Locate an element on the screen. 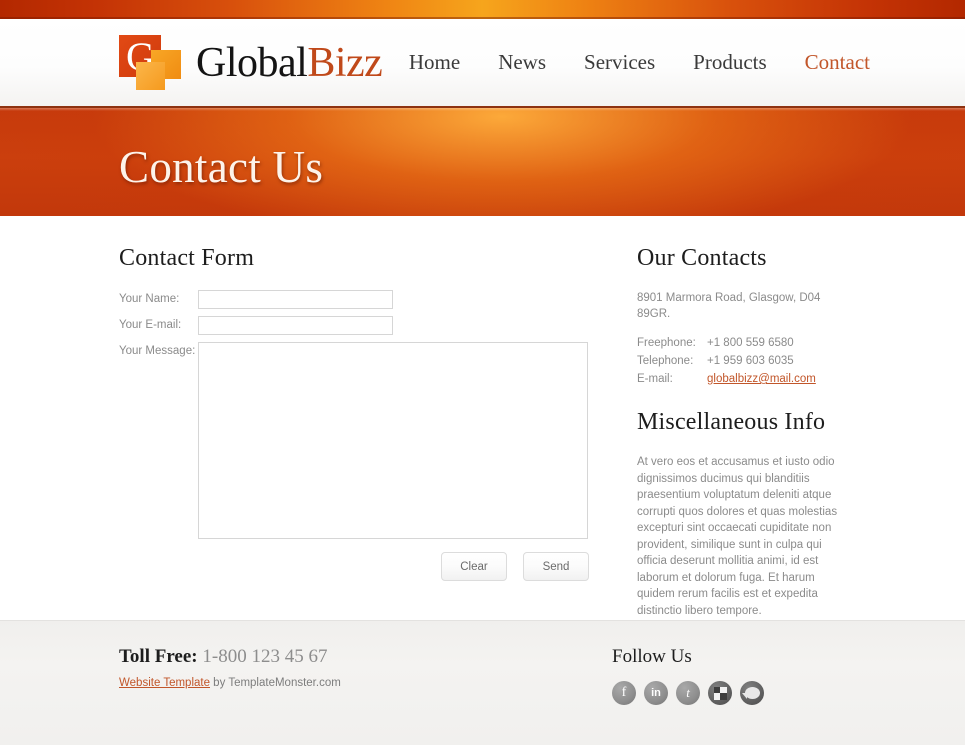 Image resolution: width=965 pixels, height=745 pixels. contact-address: 8901 Marmora Road, Glasgow, D04 89GR. is located at coordinates (729, 306).